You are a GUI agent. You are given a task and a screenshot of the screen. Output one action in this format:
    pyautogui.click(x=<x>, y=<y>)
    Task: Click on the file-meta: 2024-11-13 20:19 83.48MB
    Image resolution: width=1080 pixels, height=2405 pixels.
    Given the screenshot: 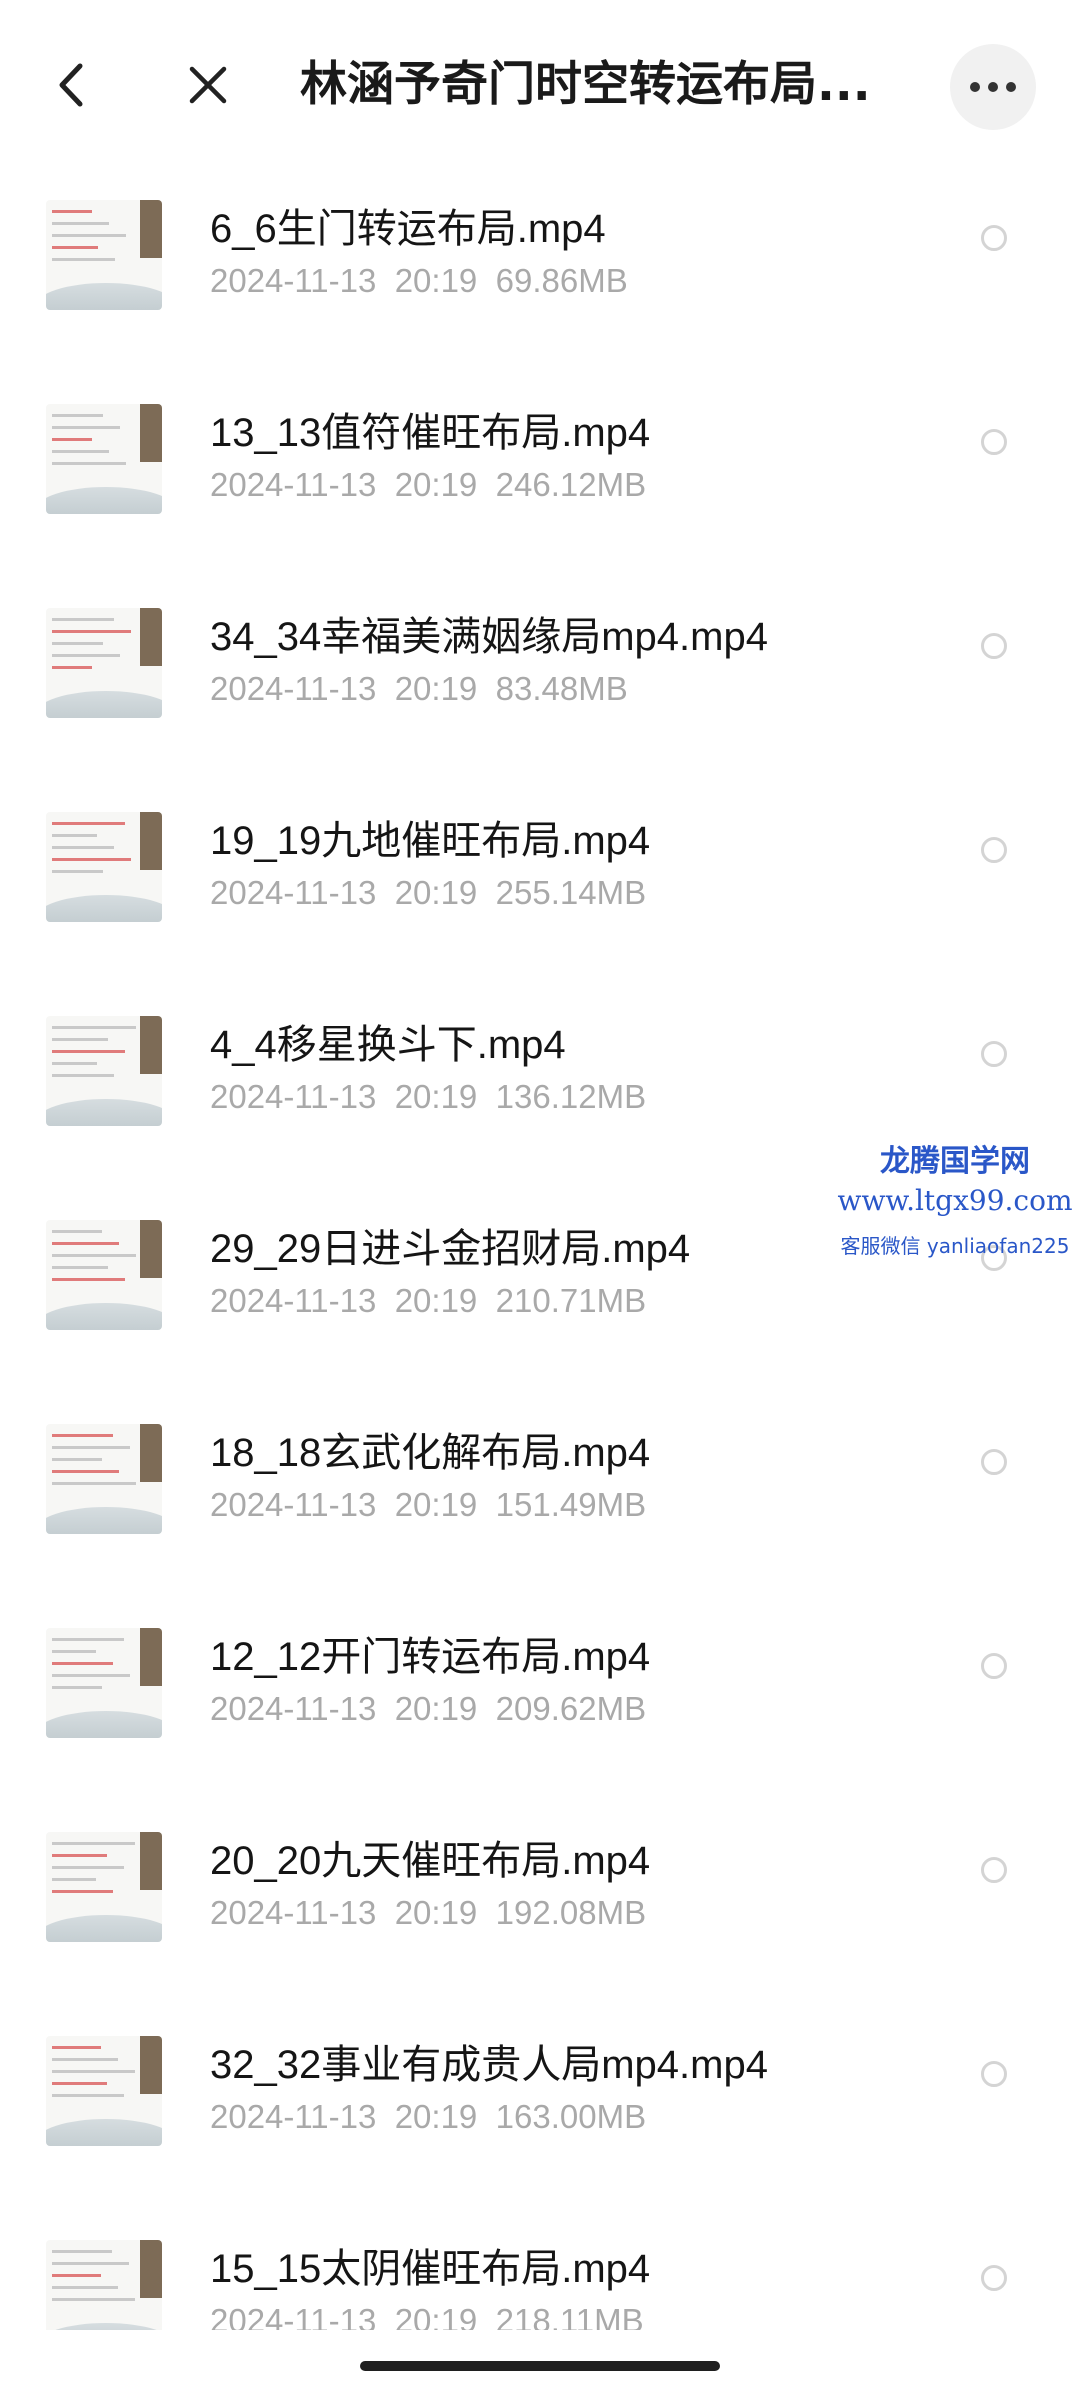 What is the action you would take?
    pyautogui.click(x=419, y=689)
    